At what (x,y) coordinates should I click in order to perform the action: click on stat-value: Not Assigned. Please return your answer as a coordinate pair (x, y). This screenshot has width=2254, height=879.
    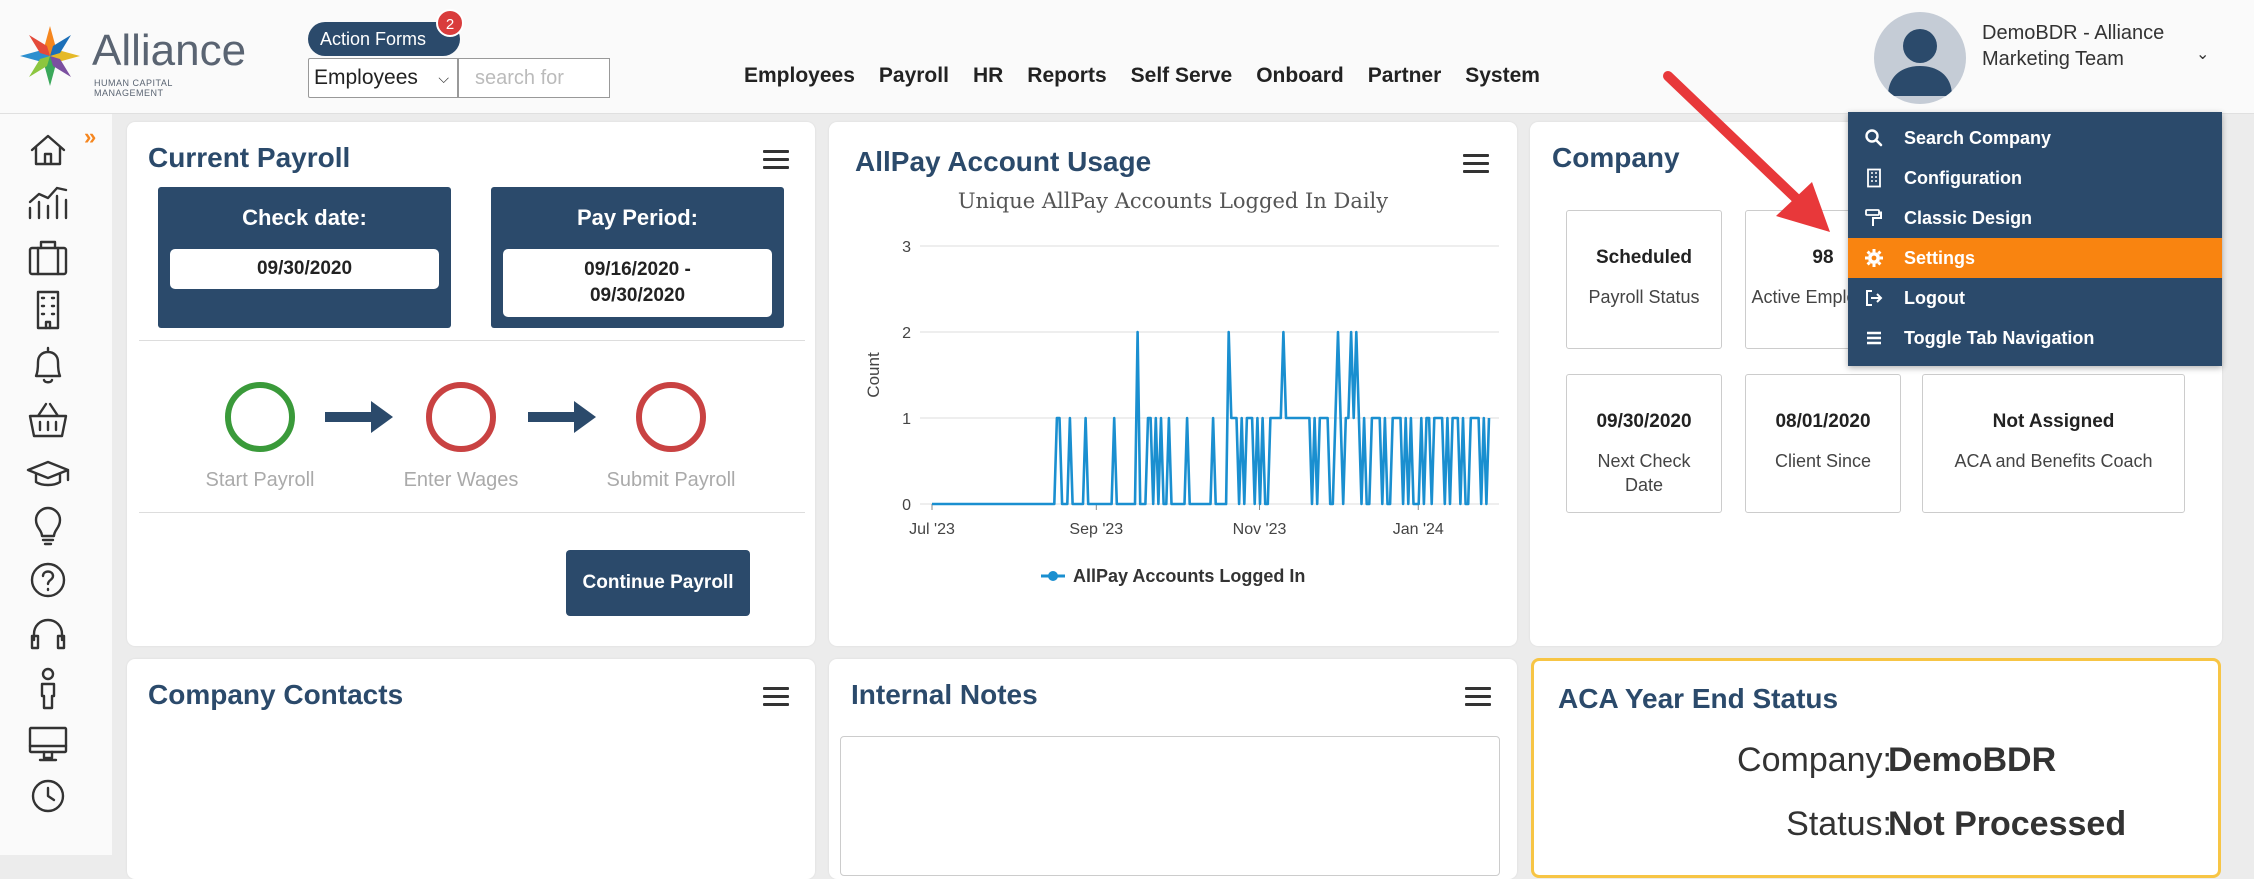
    Looking at the image, I should click on (2053, 421).